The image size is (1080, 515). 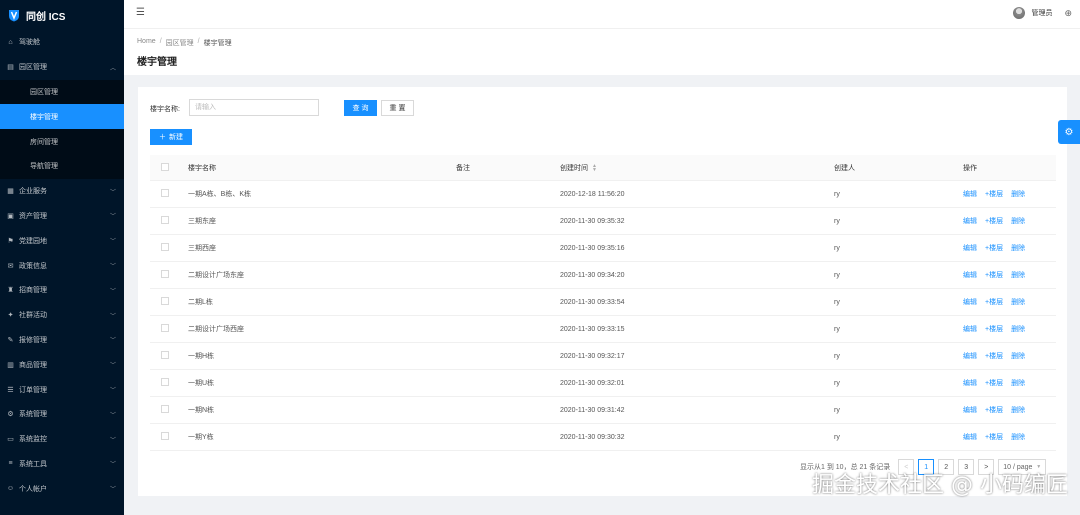 What do you see at coordinates (254, 107) in the screenshot?
I see `building-name-search-input` at bounding box center [254, 107].